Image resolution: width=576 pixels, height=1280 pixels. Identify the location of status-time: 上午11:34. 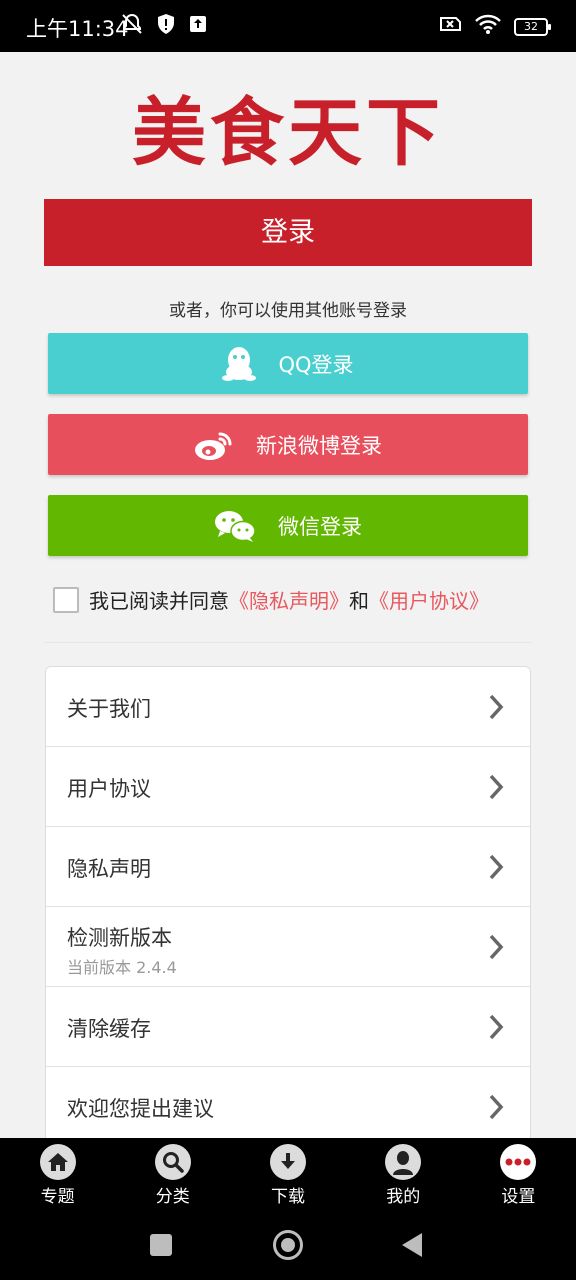
(77, 29).